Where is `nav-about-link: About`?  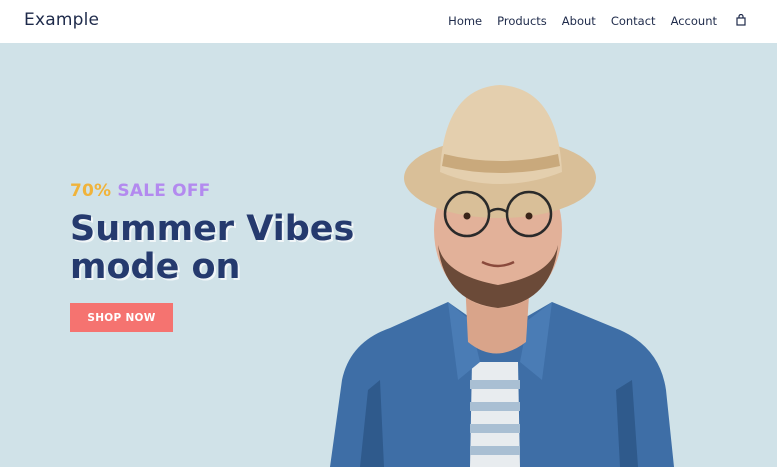 nav-about-link: About is located at coordinates (579, 21).